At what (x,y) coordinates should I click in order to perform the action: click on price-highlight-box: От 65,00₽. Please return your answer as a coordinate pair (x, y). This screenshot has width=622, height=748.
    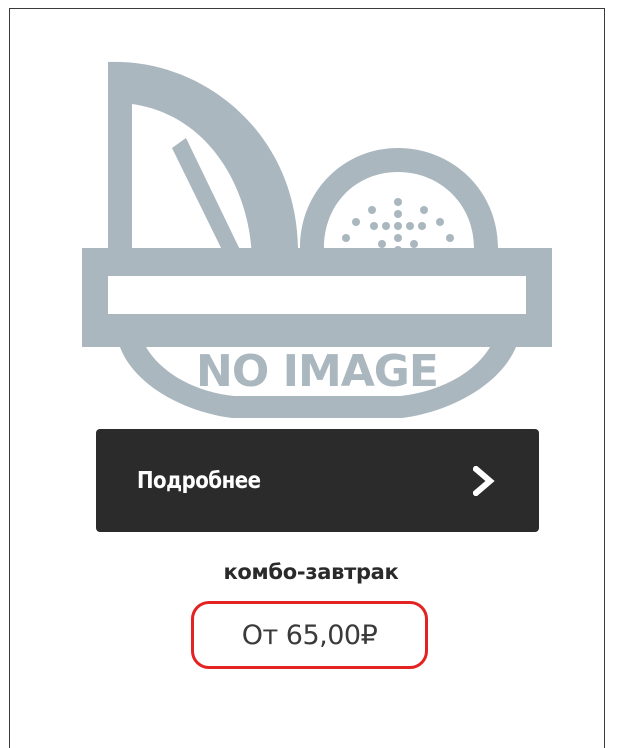
    Looking at the image, I should click on (309, 635).